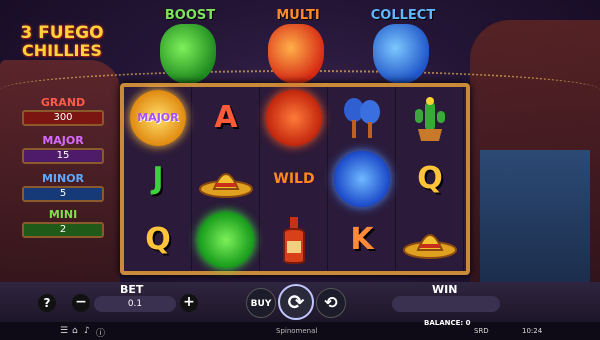 This screenshot has height=340, width=600. I want to click on buy-feature-button: BUY, so click(261, 303).